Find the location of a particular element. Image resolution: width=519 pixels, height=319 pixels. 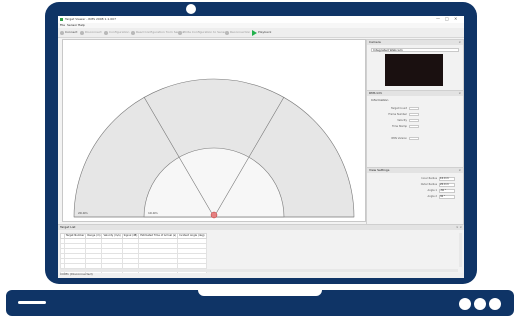

target-list-title: Target List is located at coordinates (68, 227).